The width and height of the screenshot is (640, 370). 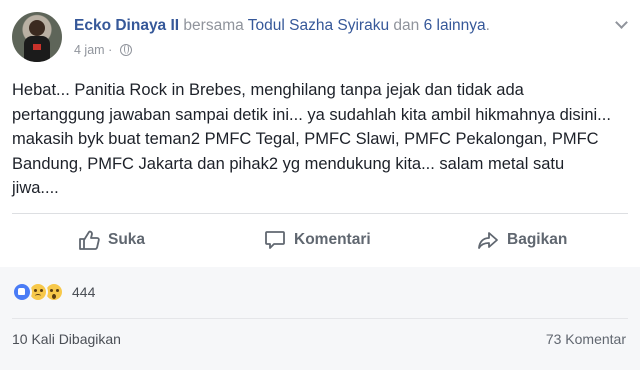 I want to click on comment-icon, so click(x=275, y=240).